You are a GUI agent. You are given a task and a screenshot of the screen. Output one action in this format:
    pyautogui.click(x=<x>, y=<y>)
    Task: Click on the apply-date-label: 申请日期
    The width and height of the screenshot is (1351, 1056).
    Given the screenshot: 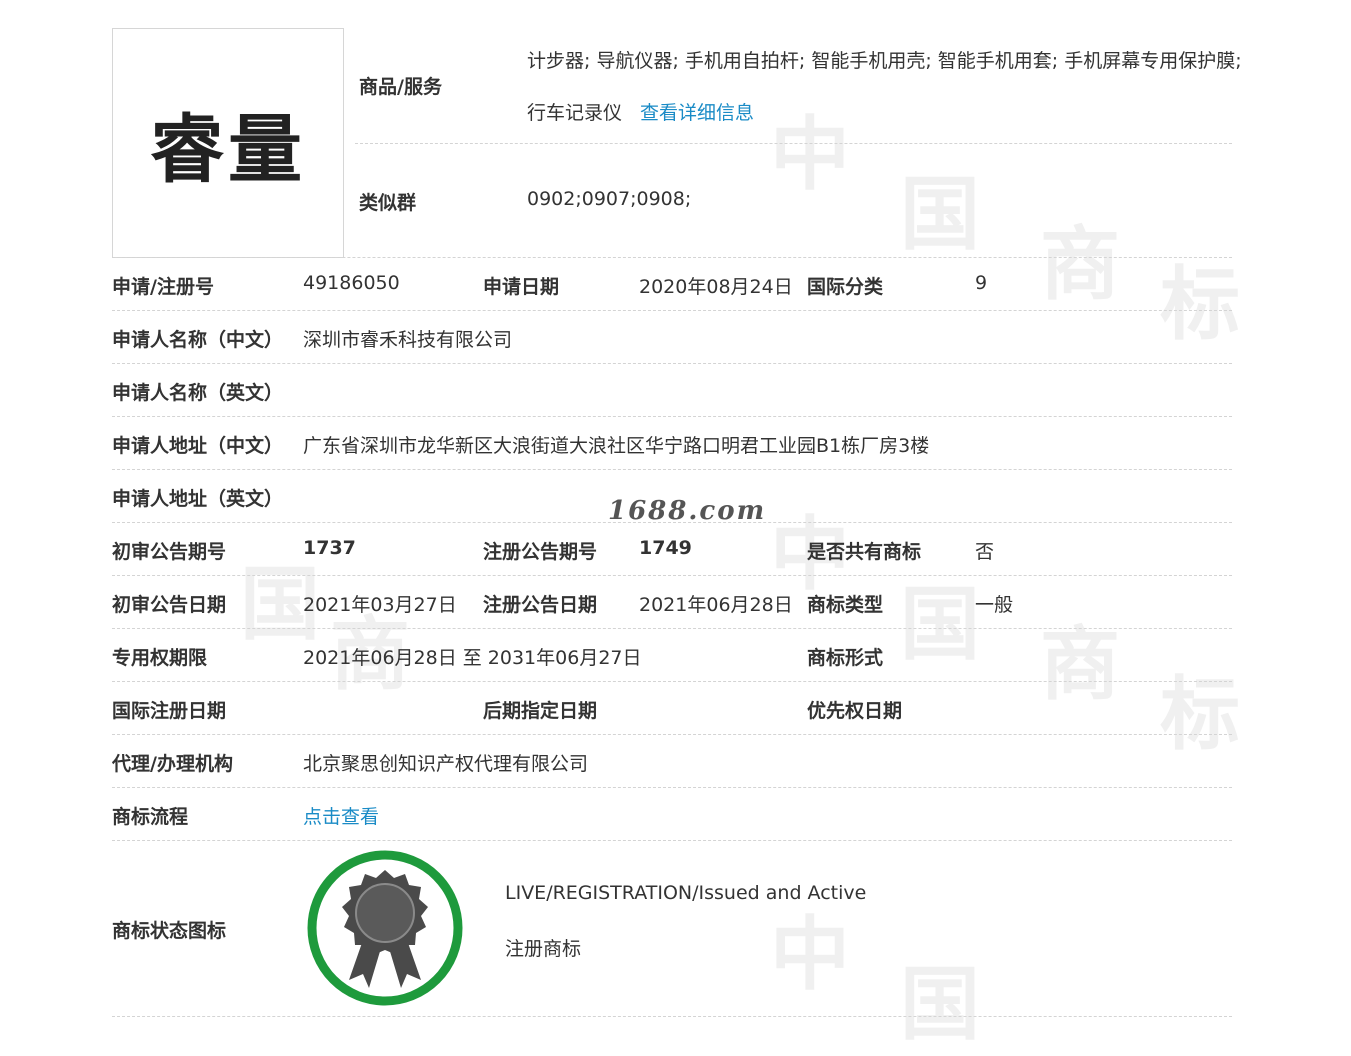 What is the action you would take?
    pyautogui.click(x=521, y=287)
    